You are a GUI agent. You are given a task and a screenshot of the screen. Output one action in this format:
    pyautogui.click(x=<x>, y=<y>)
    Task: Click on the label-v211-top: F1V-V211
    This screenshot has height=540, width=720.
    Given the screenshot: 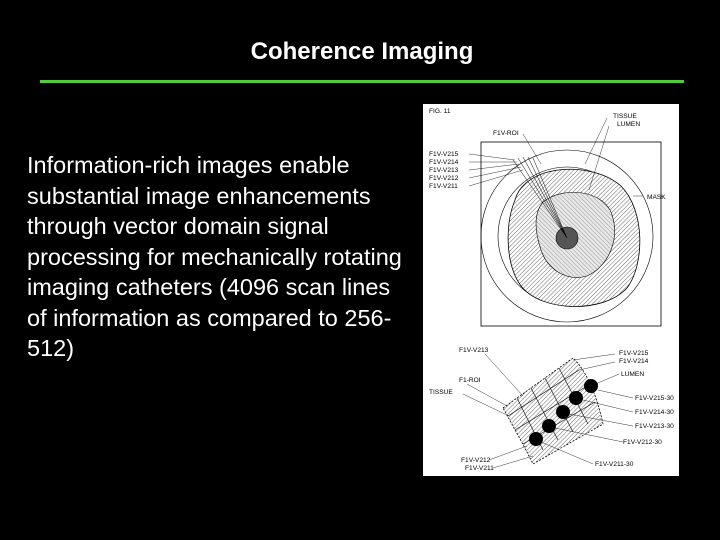 What is the action you would take?
    pyautogui.click(x=443, y=186)
    